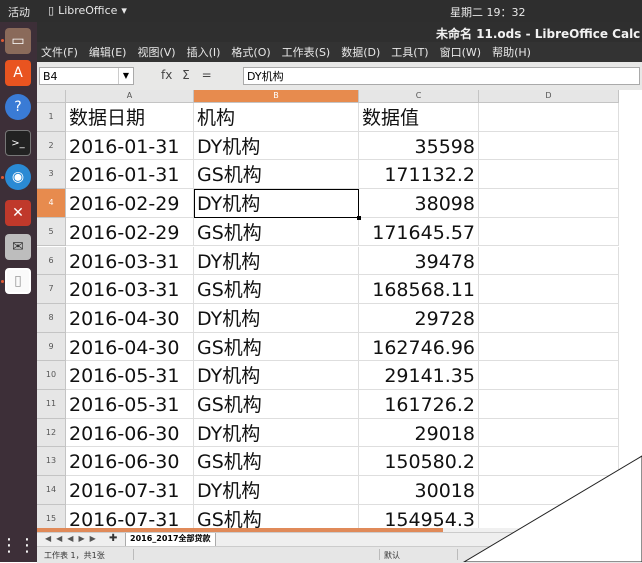  Describe the element at coordinates (156, 52) in the screenshot. I see `menu-view: 视图(V)` at that location.